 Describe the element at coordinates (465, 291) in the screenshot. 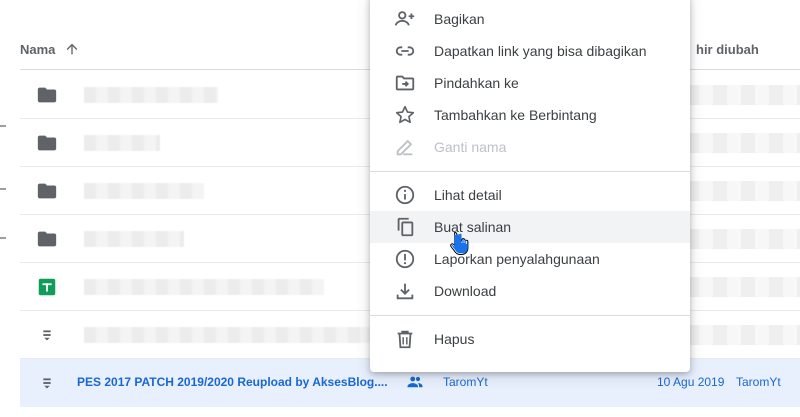

I see `menu-item-label: Download` at that location.